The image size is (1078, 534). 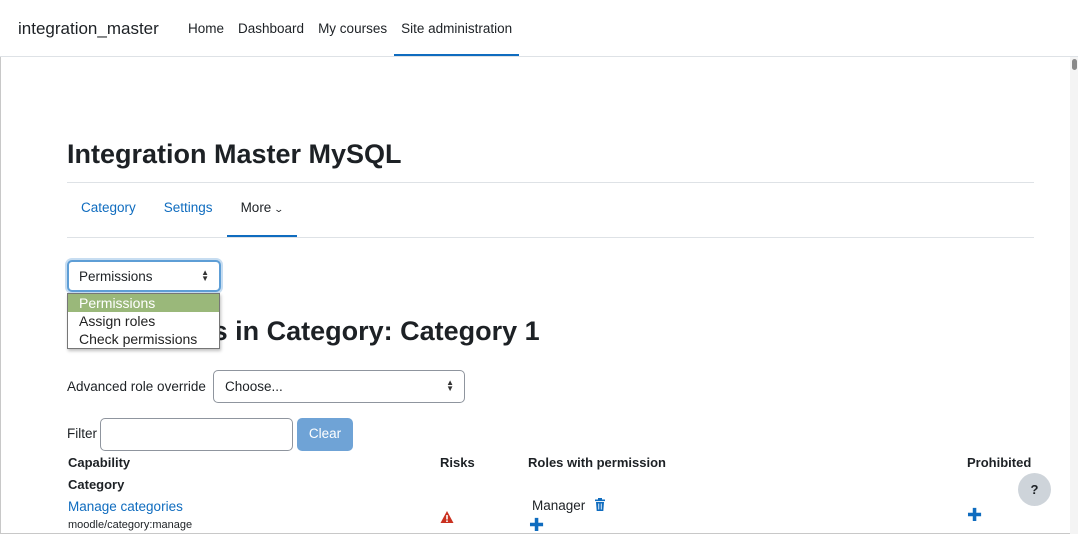 I want to click on tab-more-label: More, so click(x=256, y=207).